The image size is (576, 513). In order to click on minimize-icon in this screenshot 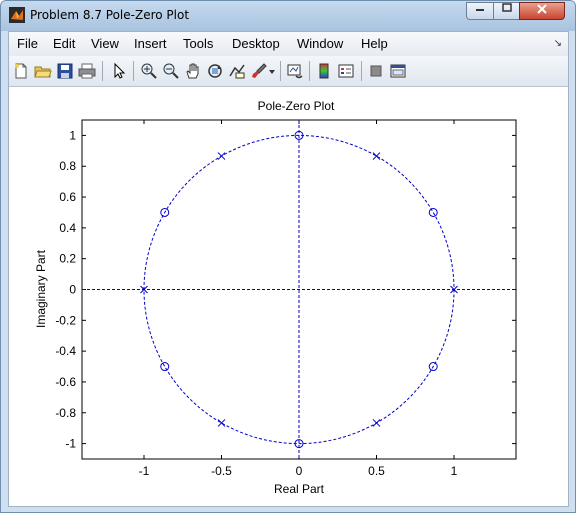, I will do `click(480, 10)`.